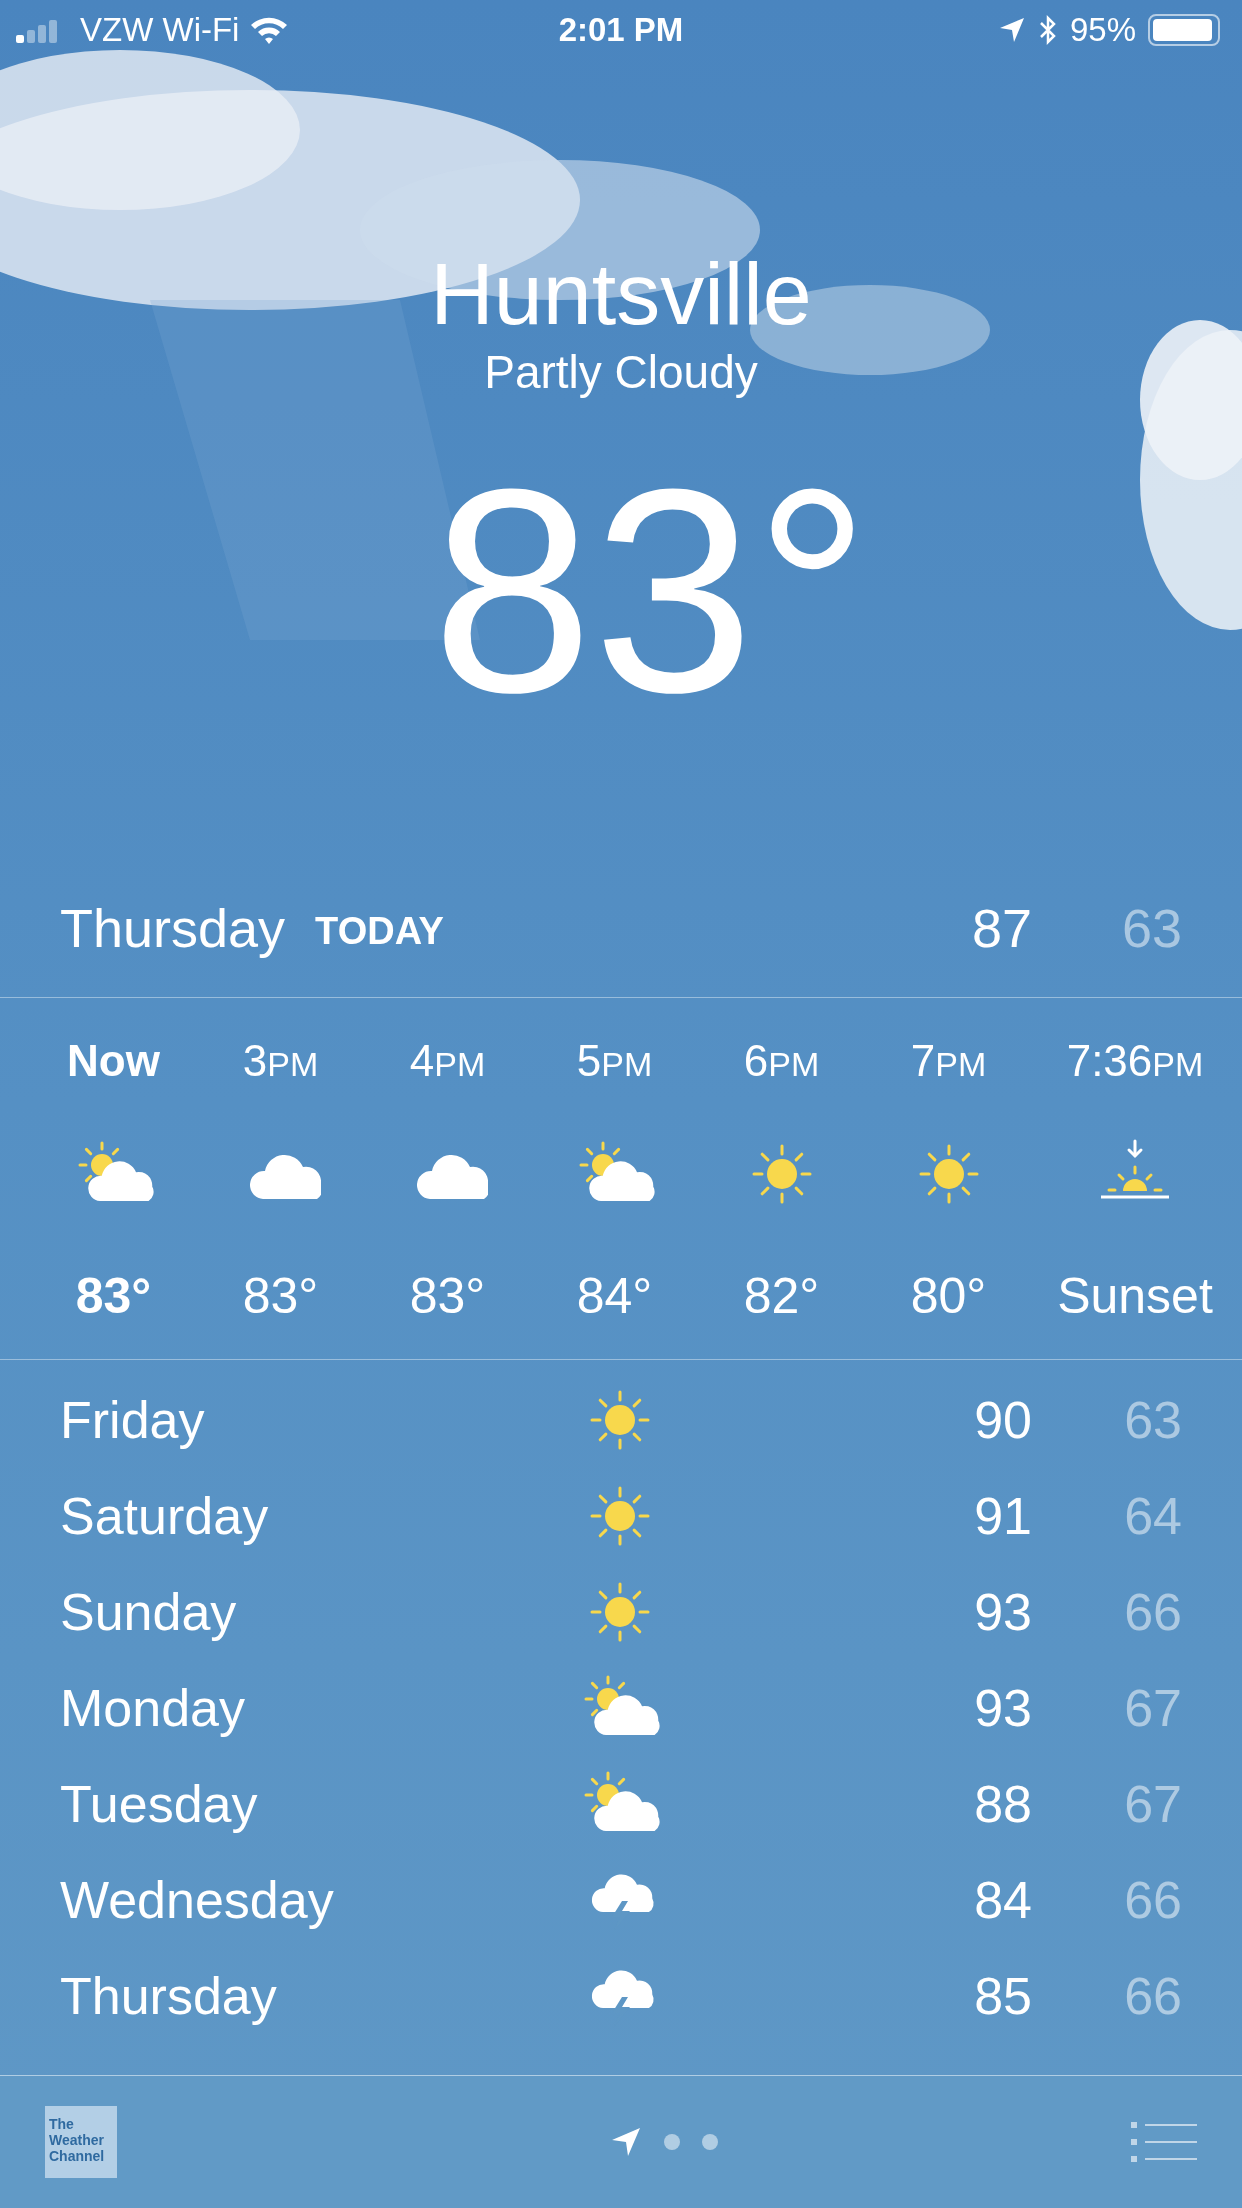 The image size is (1242, 2208). I want to click on weather-channel-logo: The Weather Channel, so click(81, 2142).